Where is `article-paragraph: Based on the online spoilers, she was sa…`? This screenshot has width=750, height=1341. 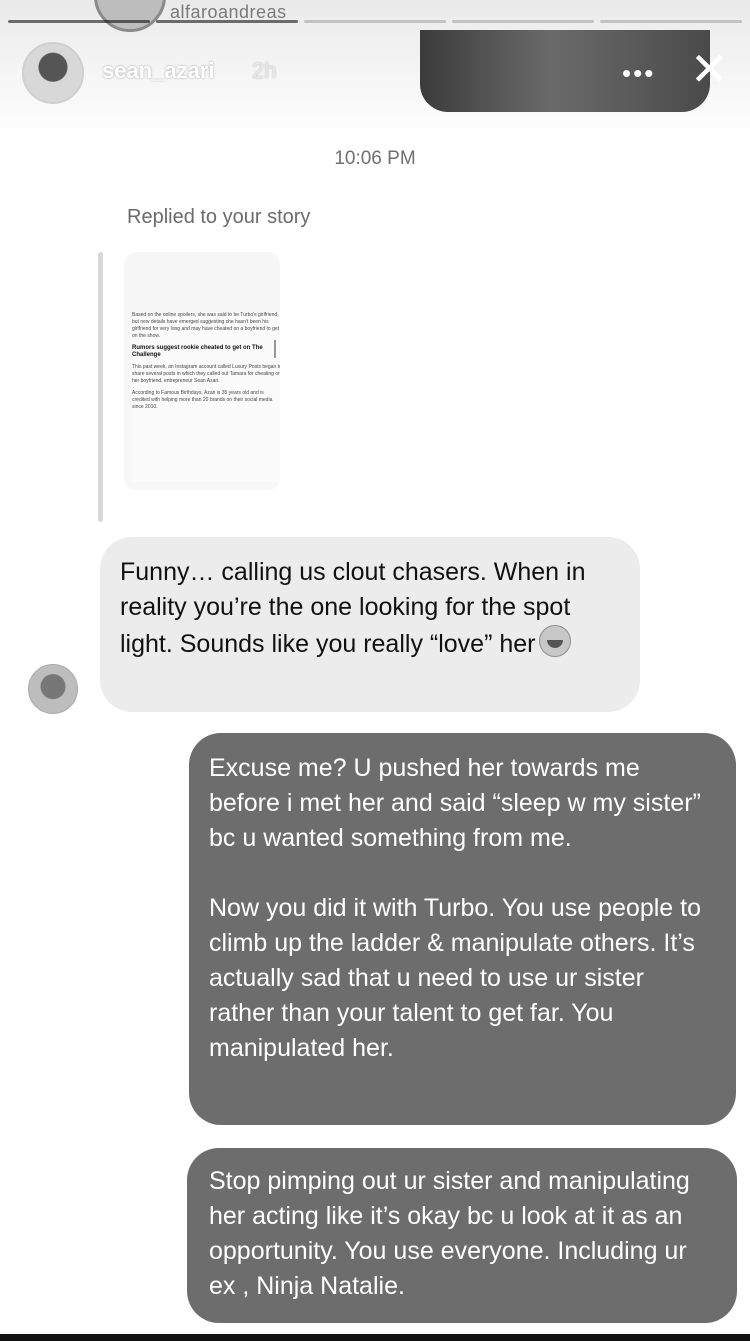 article-paragraph: Based on the online spoilers, she was sa… is located at coordinates (206, 325).